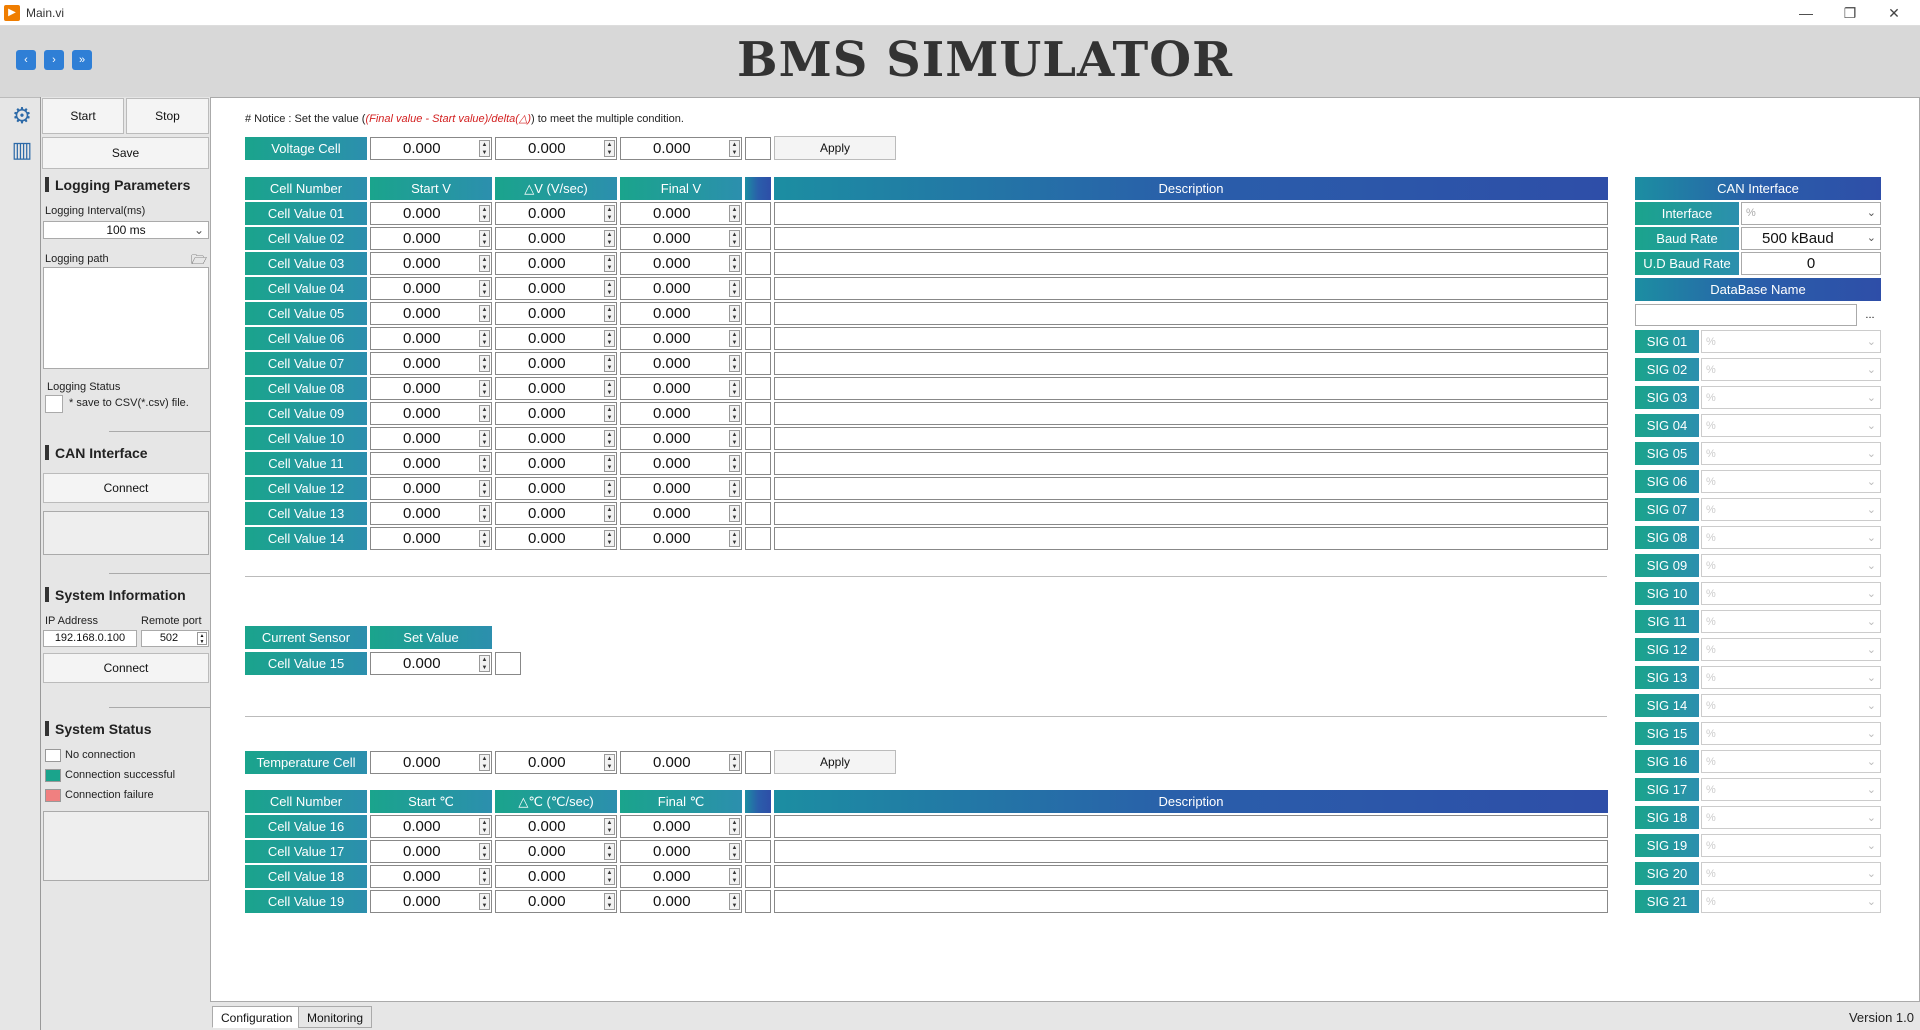 The height and width of the screenshot is (1030, 1920). What do you see at coordinates (681, 148) in the screenshot?
I see `voltage-final-input: 0.000 ▲ ▼` at bounding box center [681, 148].